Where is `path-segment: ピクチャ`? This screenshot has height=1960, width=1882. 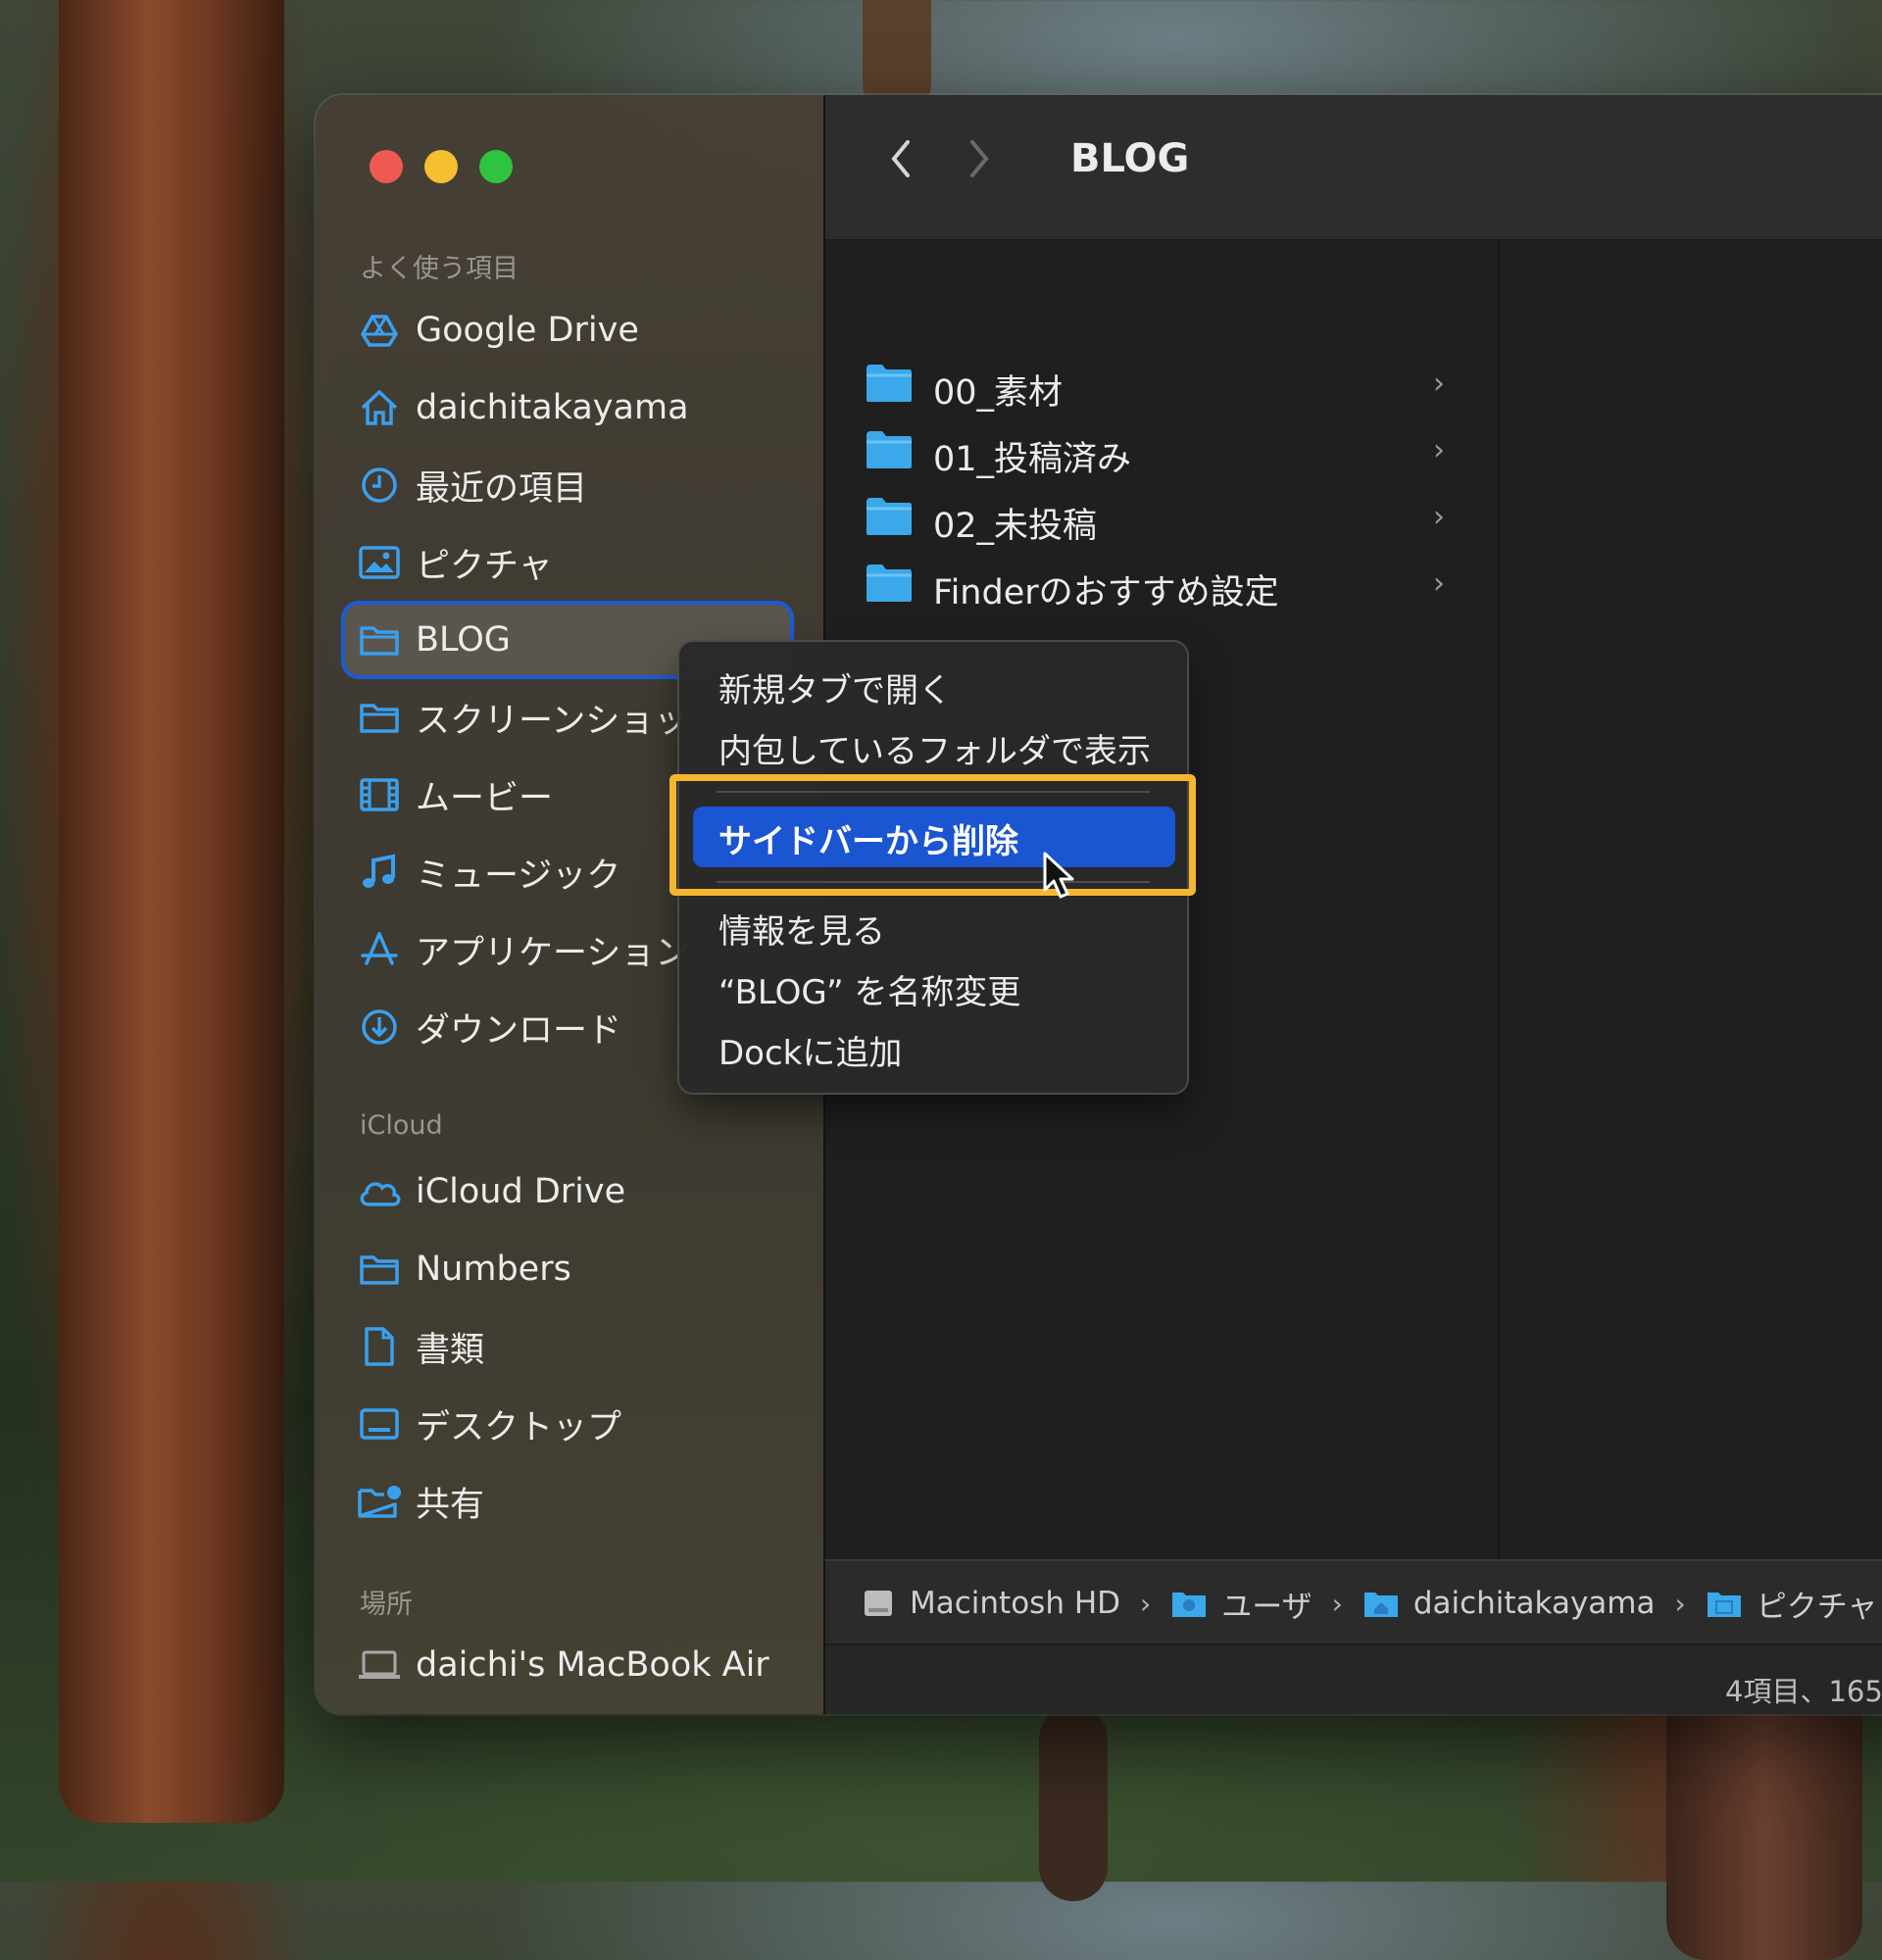 path-segment: ピクチャ is located at coordinates (1792, 1604).